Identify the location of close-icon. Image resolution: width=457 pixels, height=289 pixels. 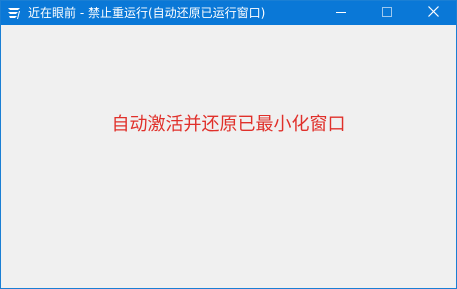
(433, 13).